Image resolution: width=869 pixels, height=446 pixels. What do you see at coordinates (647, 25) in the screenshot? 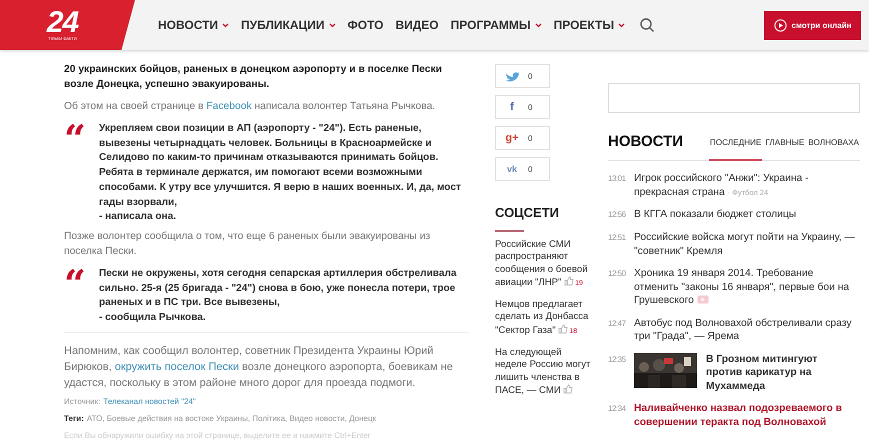
I see `search-icon` at bounding box center [647, 25].